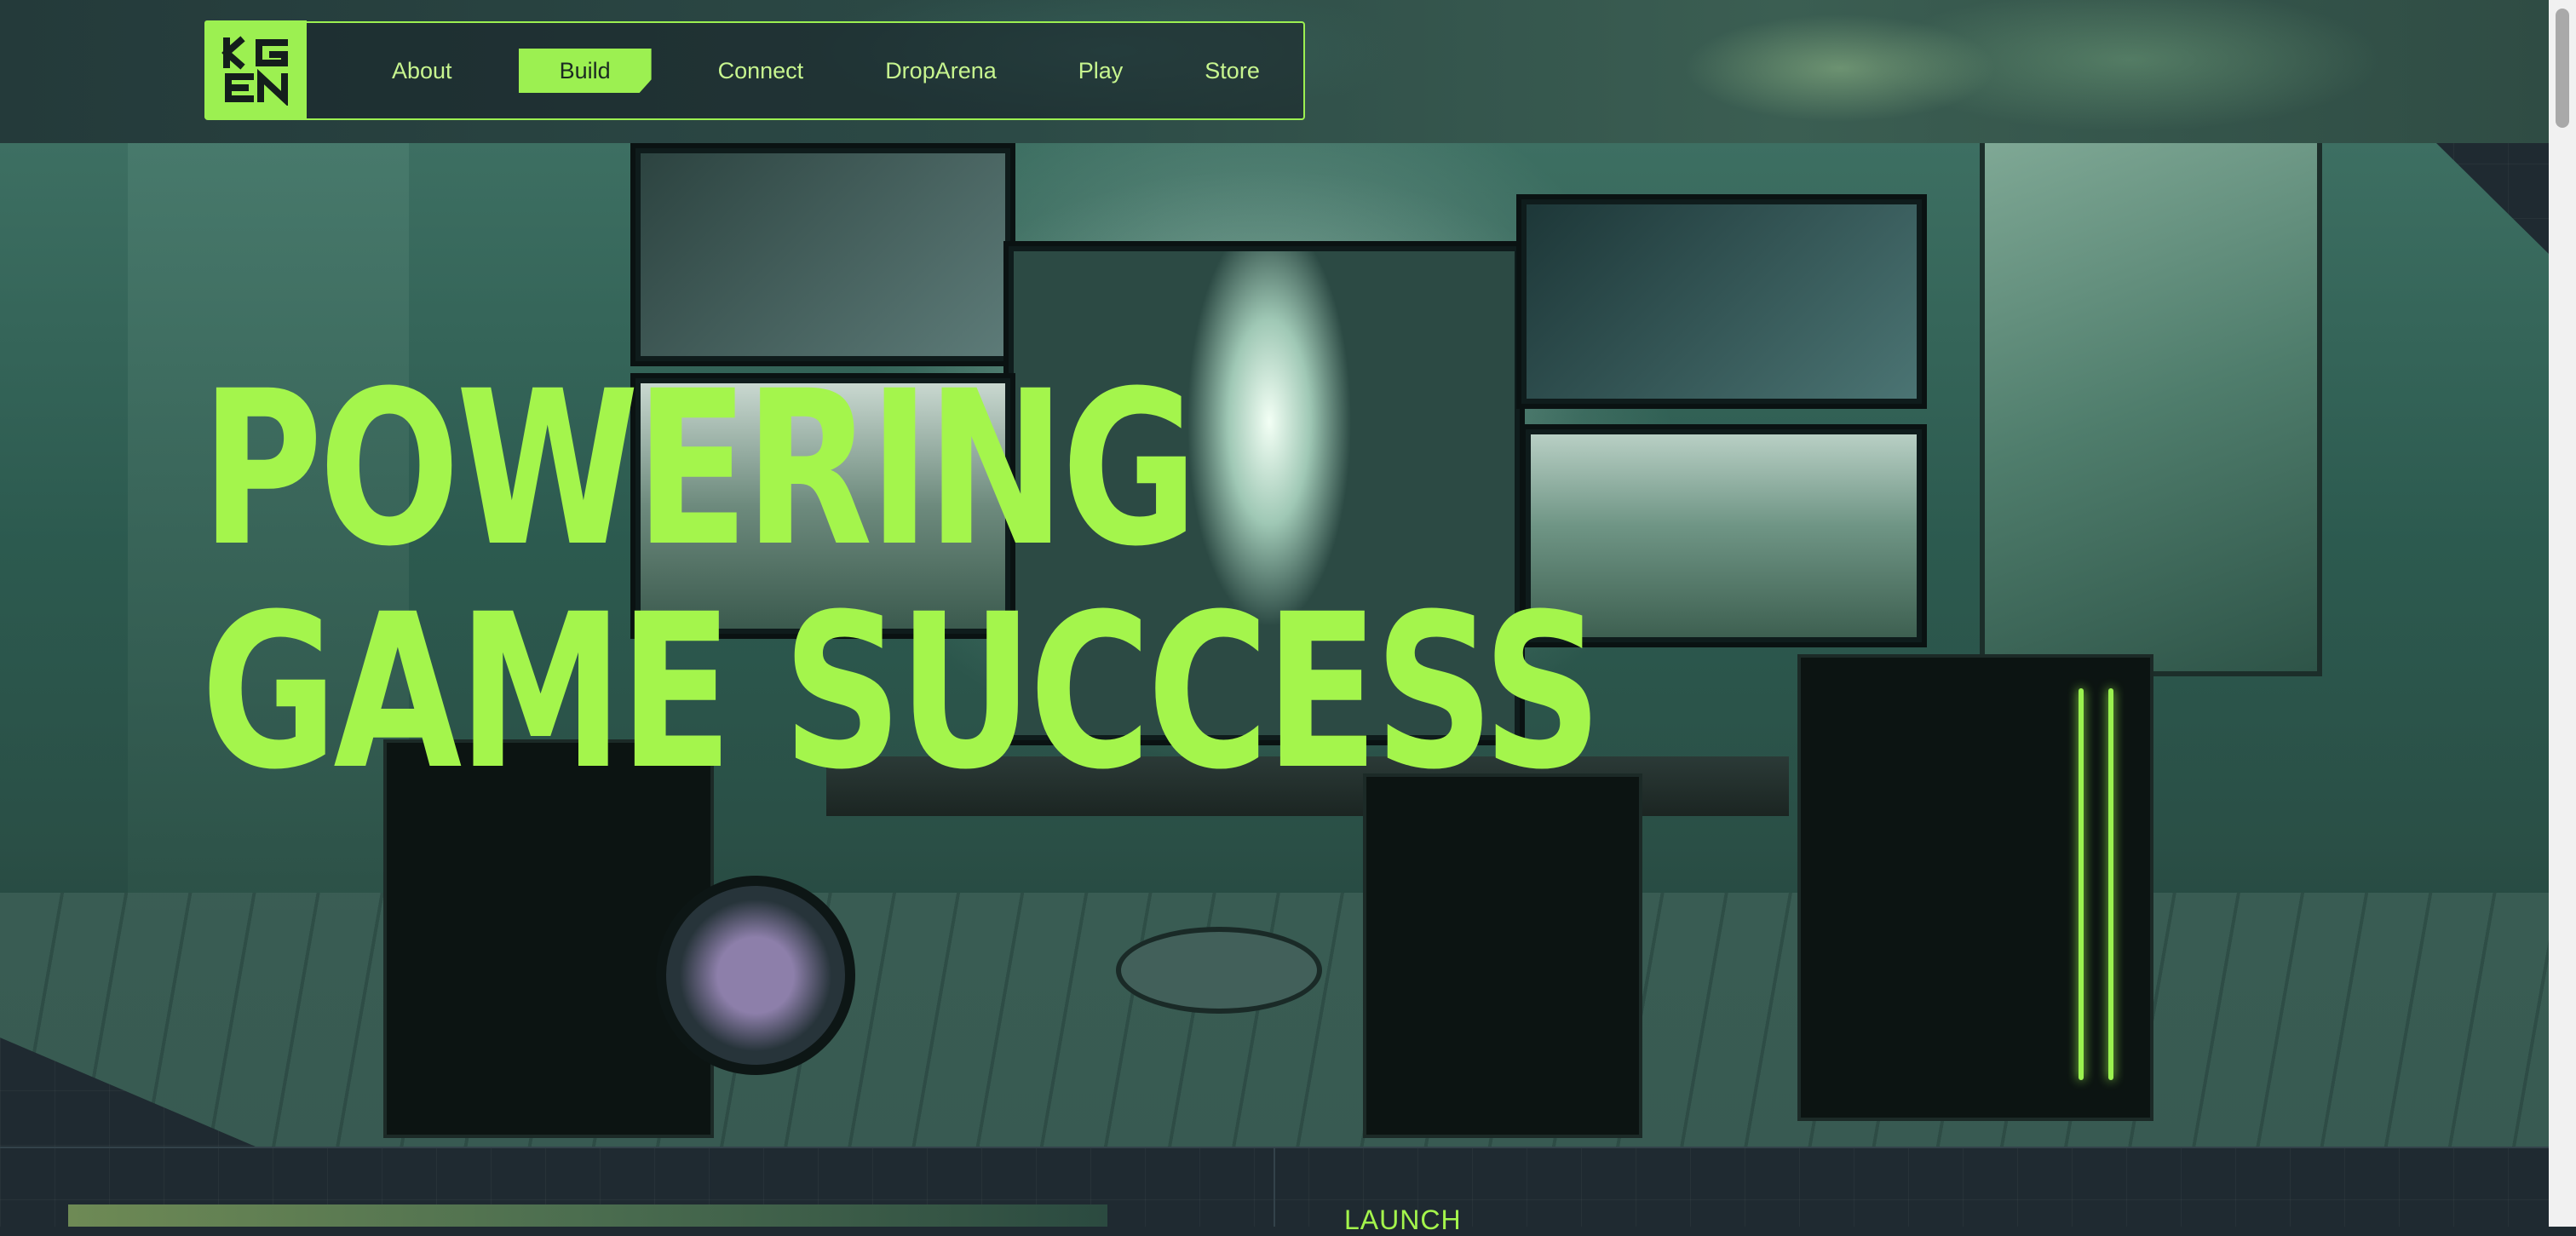  I want to click on kgen-logo, so click(256, 69).